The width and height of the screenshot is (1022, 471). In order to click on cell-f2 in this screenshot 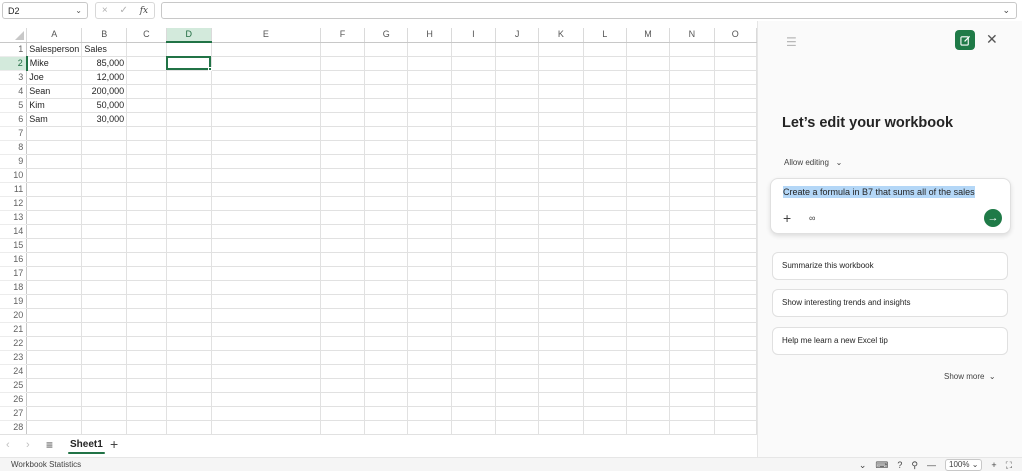, I will do `click(343, 63)`.